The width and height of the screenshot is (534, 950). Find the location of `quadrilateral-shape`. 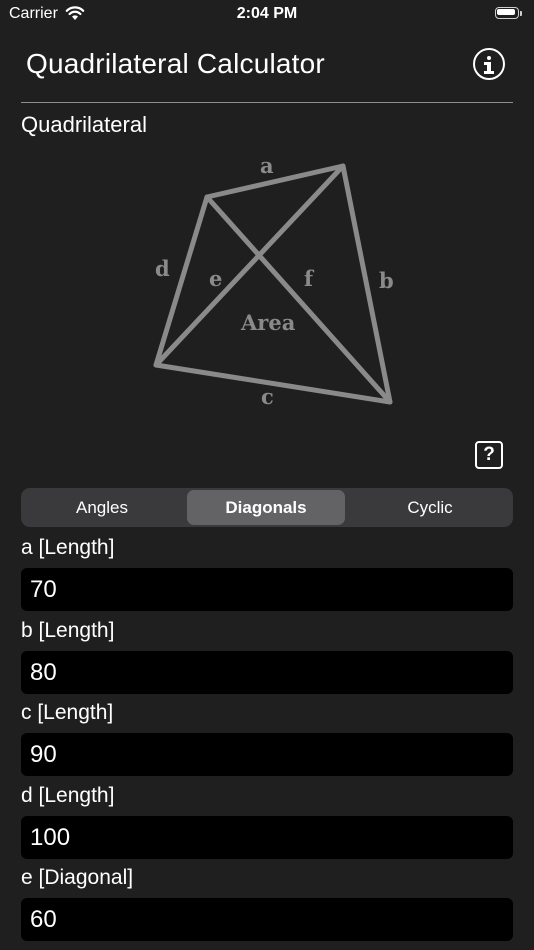

quadrilateral-shape is located at coordinates (273, 284).